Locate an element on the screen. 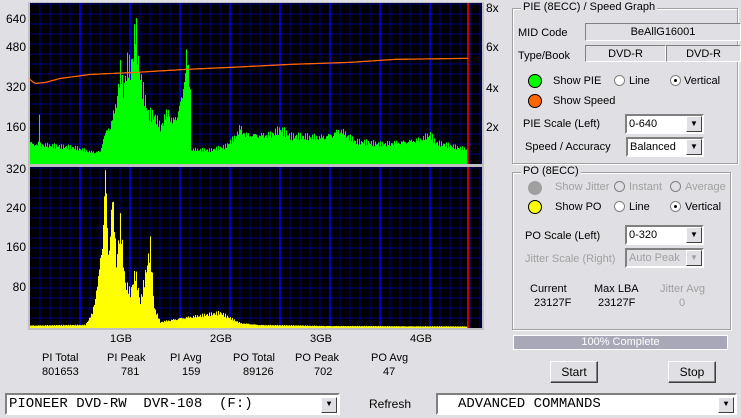 The image size is (741, 418). y2-tick: 4x is located at coordinates (492, 88).